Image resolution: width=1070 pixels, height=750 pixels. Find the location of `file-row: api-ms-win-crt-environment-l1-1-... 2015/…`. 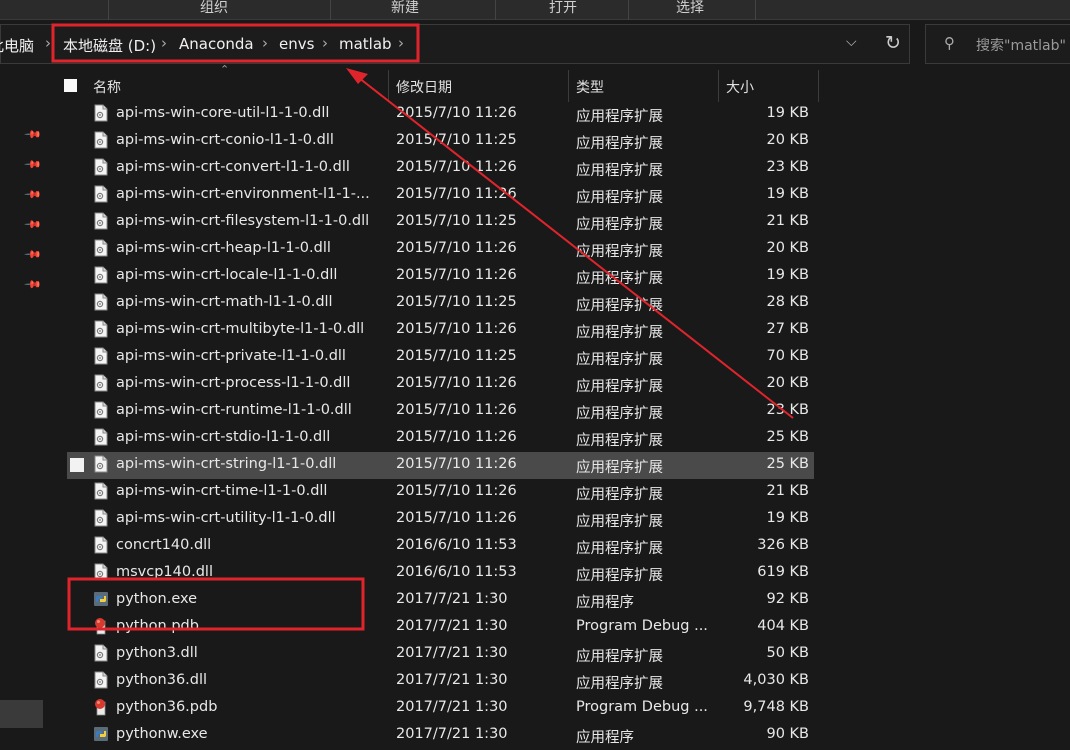

file-row: api-ms-win-crt-environment-l1-1-... 2015/… is located at coordinates (440, 195).